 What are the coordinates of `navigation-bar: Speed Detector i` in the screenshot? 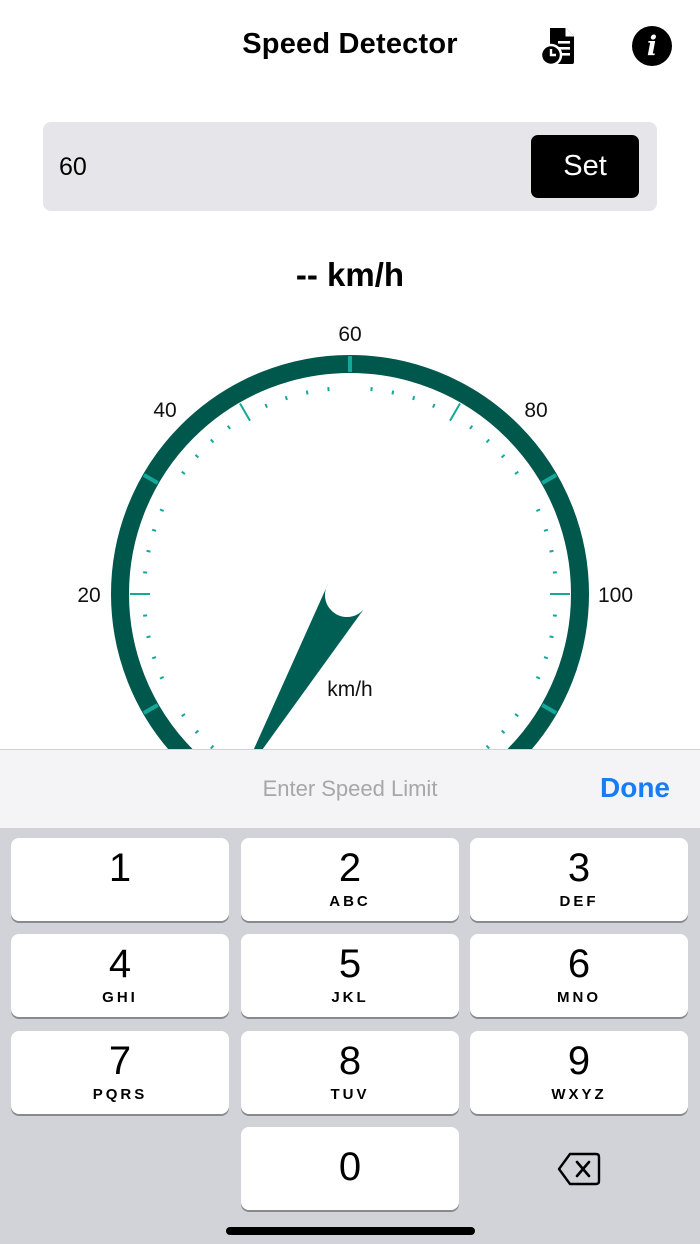 It's located at (350, 47).